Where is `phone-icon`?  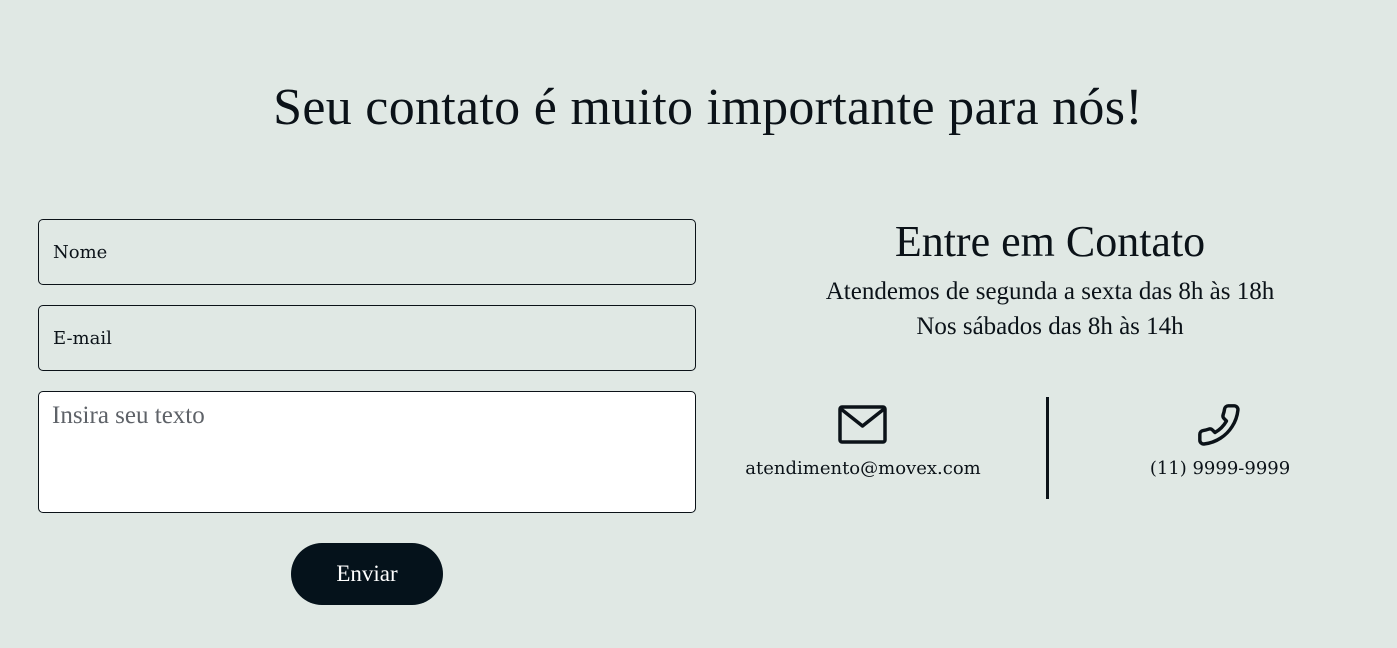 phone-icon is located at coordinates (1219, 425).